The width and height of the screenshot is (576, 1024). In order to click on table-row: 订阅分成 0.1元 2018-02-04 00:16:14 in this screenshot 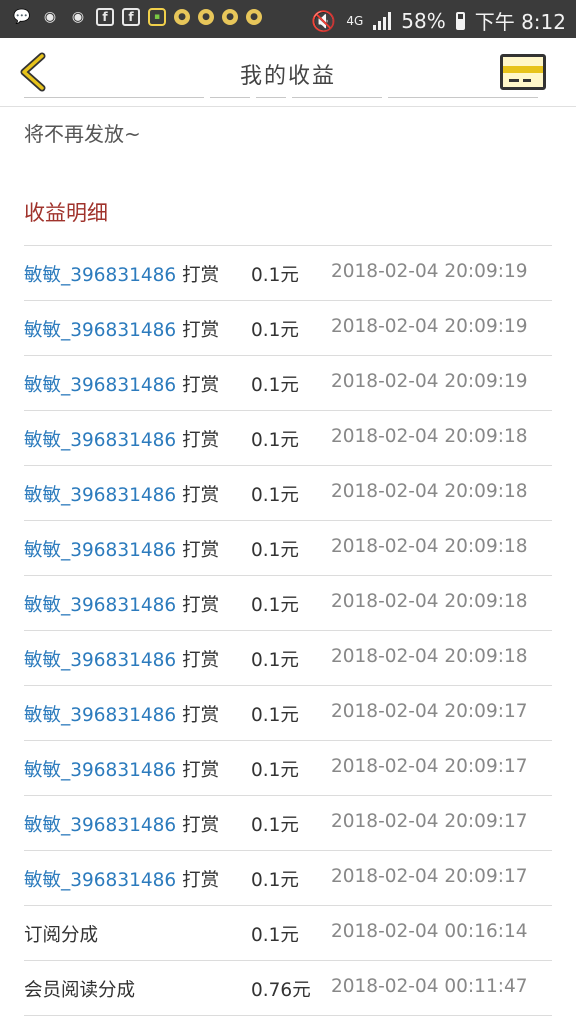, I will do `click(288, 932)`.